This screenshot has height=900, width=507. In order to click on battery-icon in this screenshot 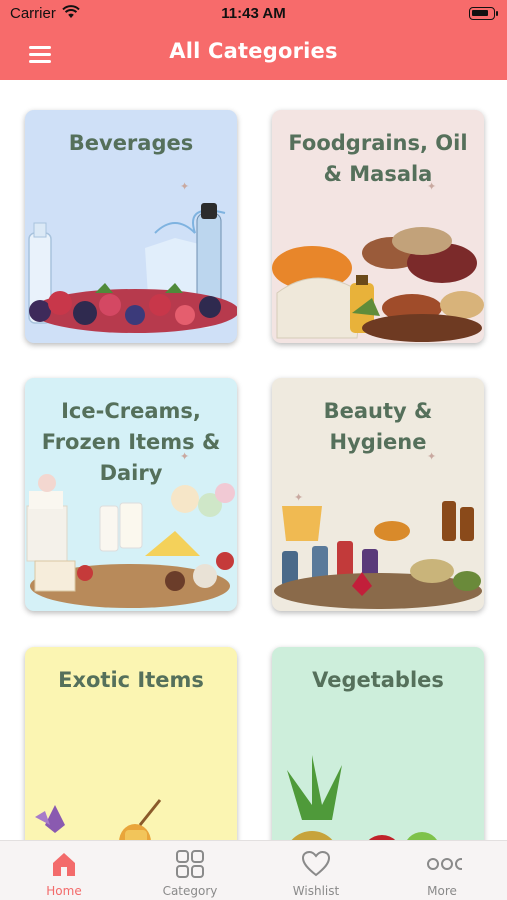, I will do `click(483, 13)`.